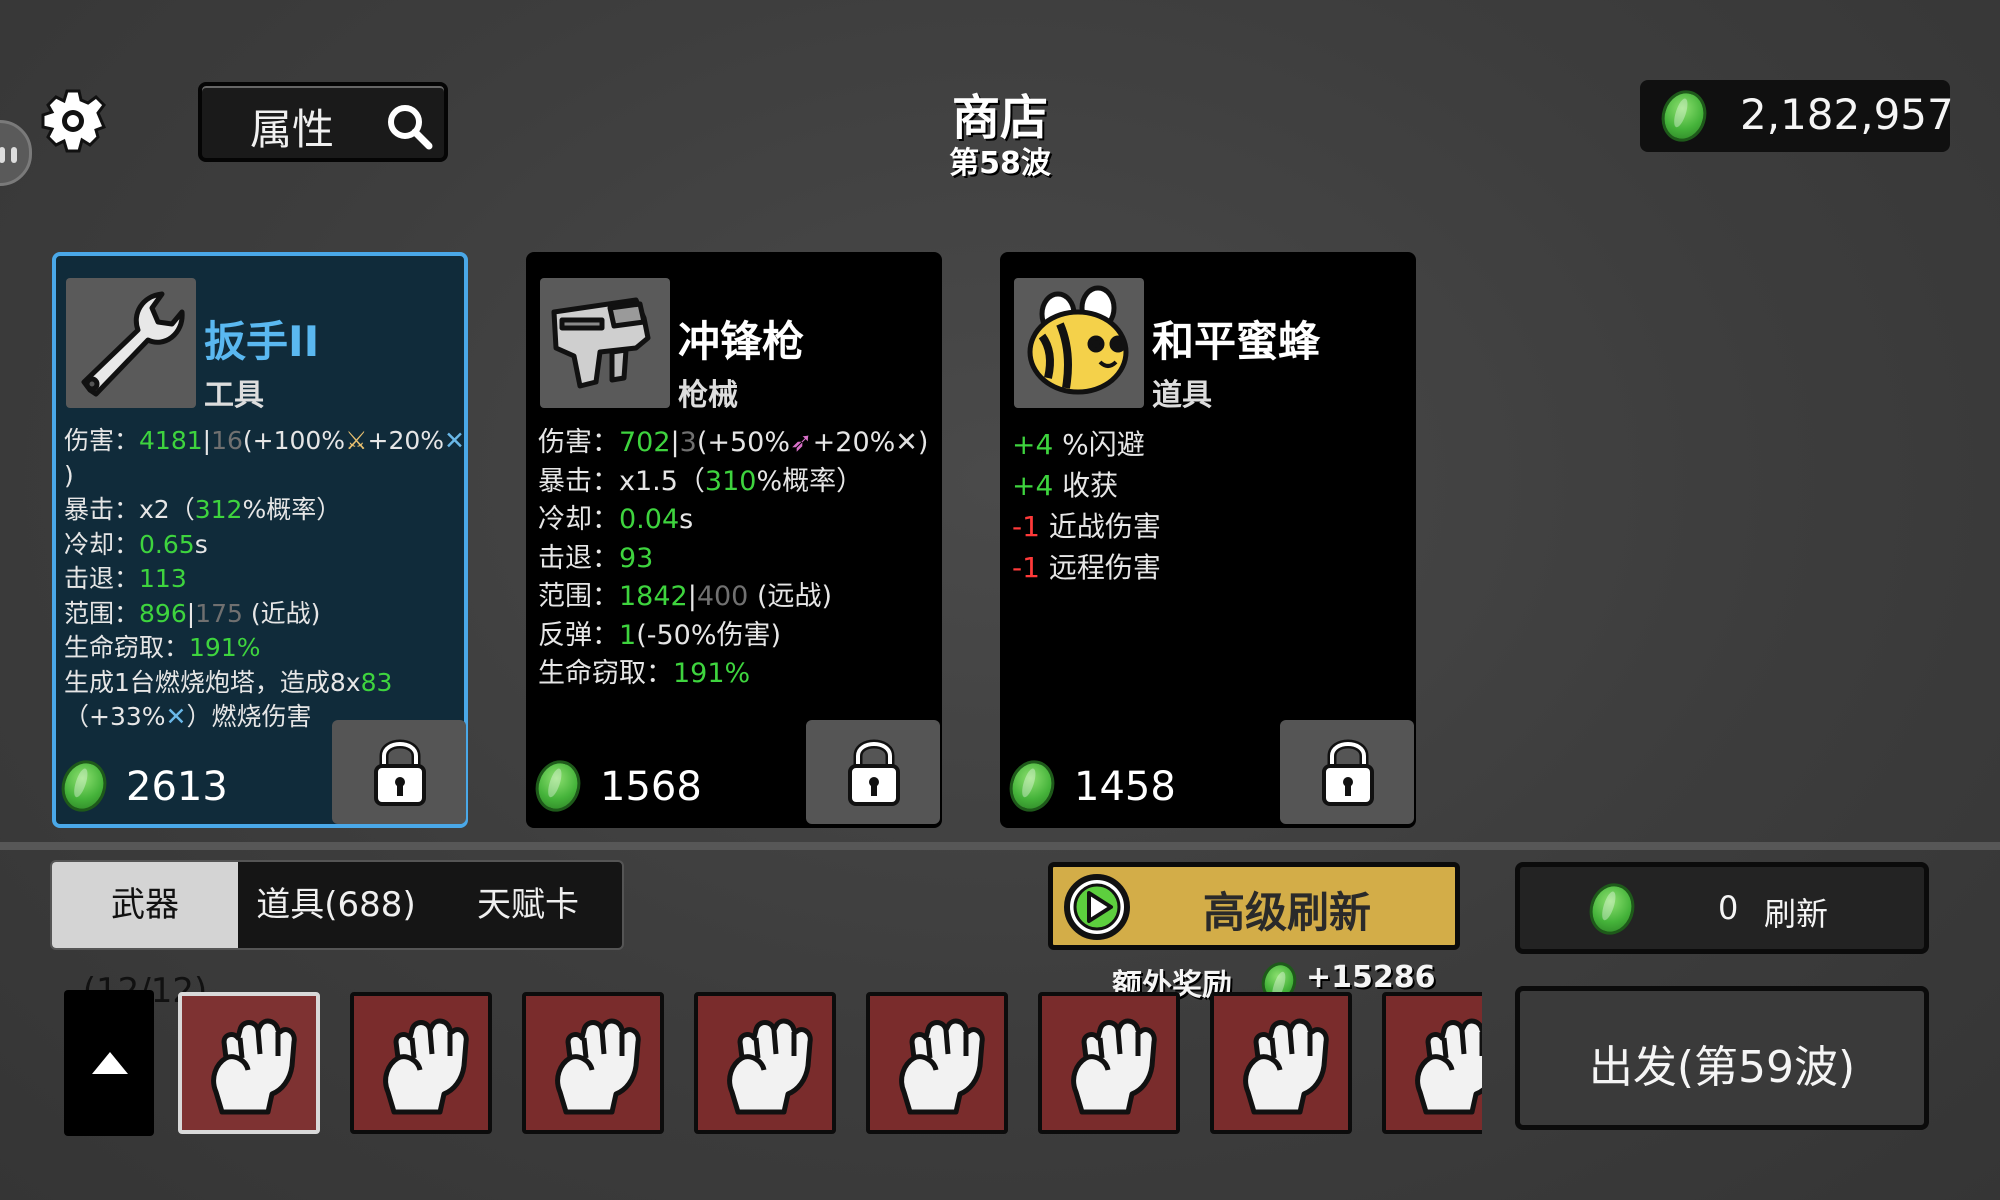  I want to click on coin-balance: 2,182,957, so click(1797, 116).